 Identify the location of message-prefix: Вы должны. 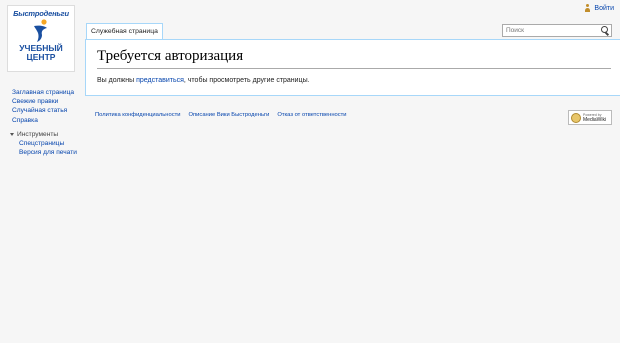
(117, 80).